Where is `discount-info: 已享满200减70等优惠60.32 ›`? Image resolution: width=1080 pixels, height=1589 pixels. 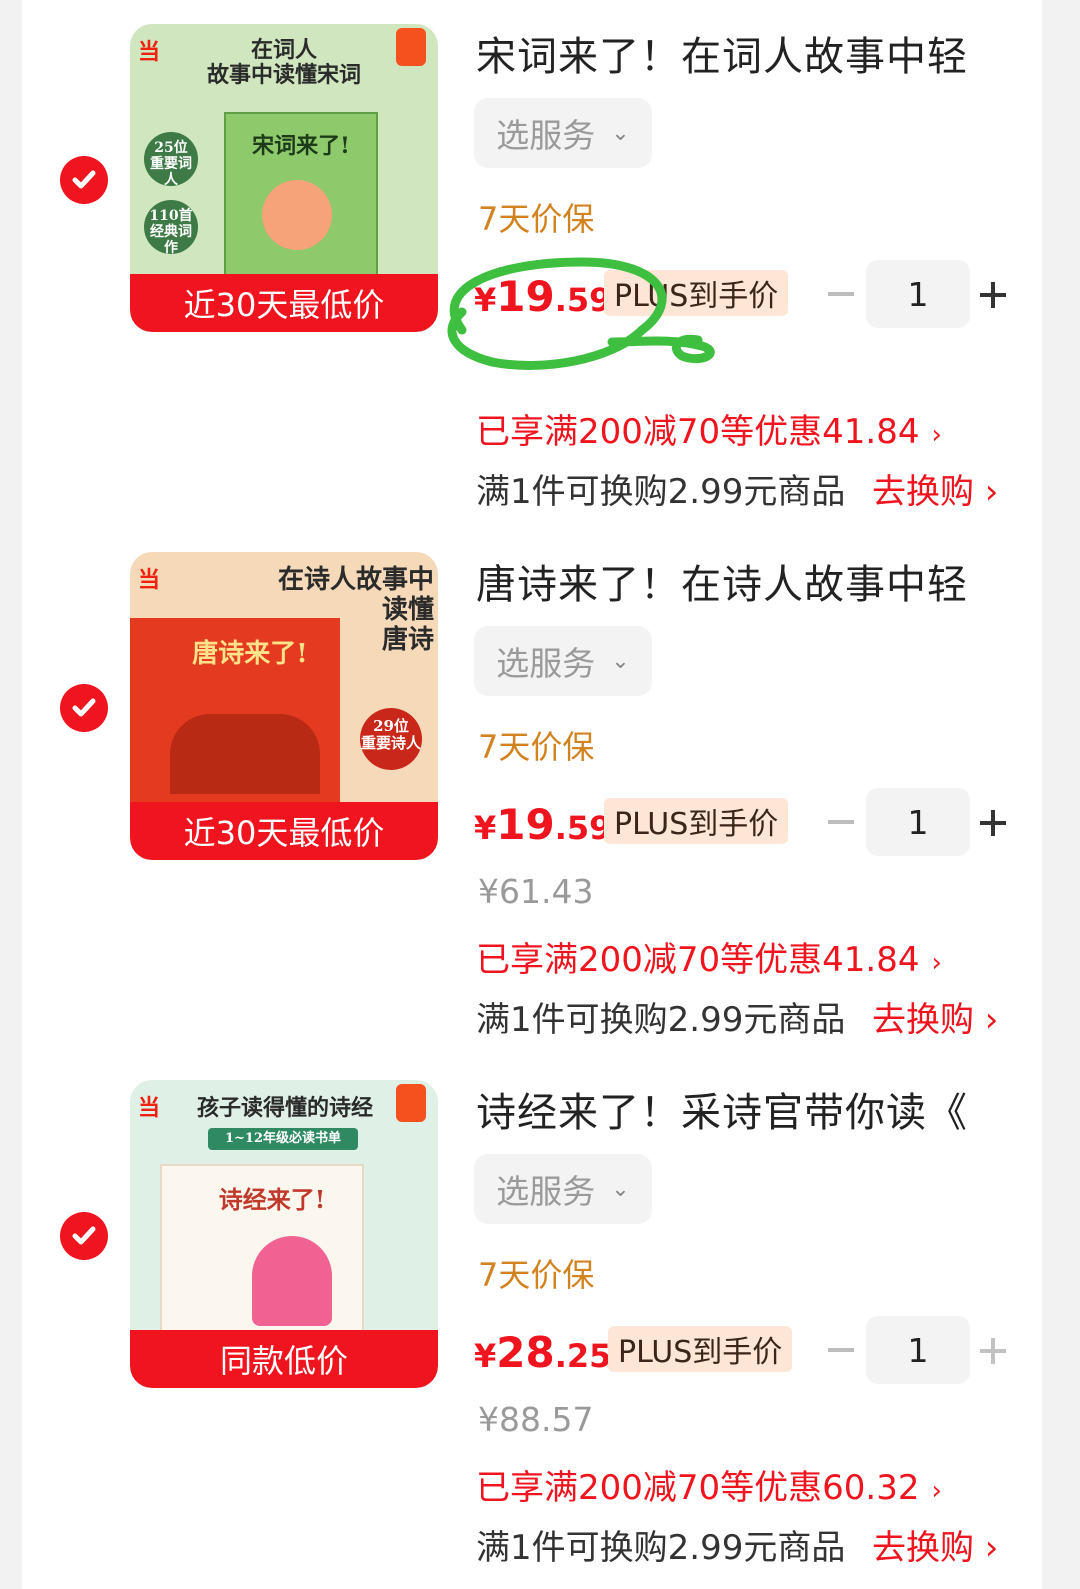
discount-info: 已享满200减70等优惠60.32 › is located at coordinates (709, 1484).